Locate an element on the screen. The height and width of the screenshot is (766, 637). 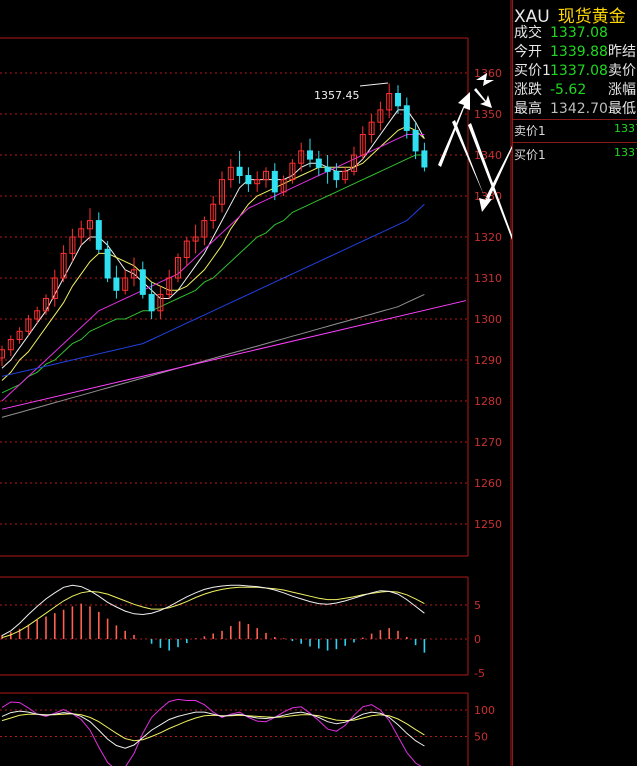
kdj-y-axis-ticks: 50 100 is located at coordinates (484, 724).